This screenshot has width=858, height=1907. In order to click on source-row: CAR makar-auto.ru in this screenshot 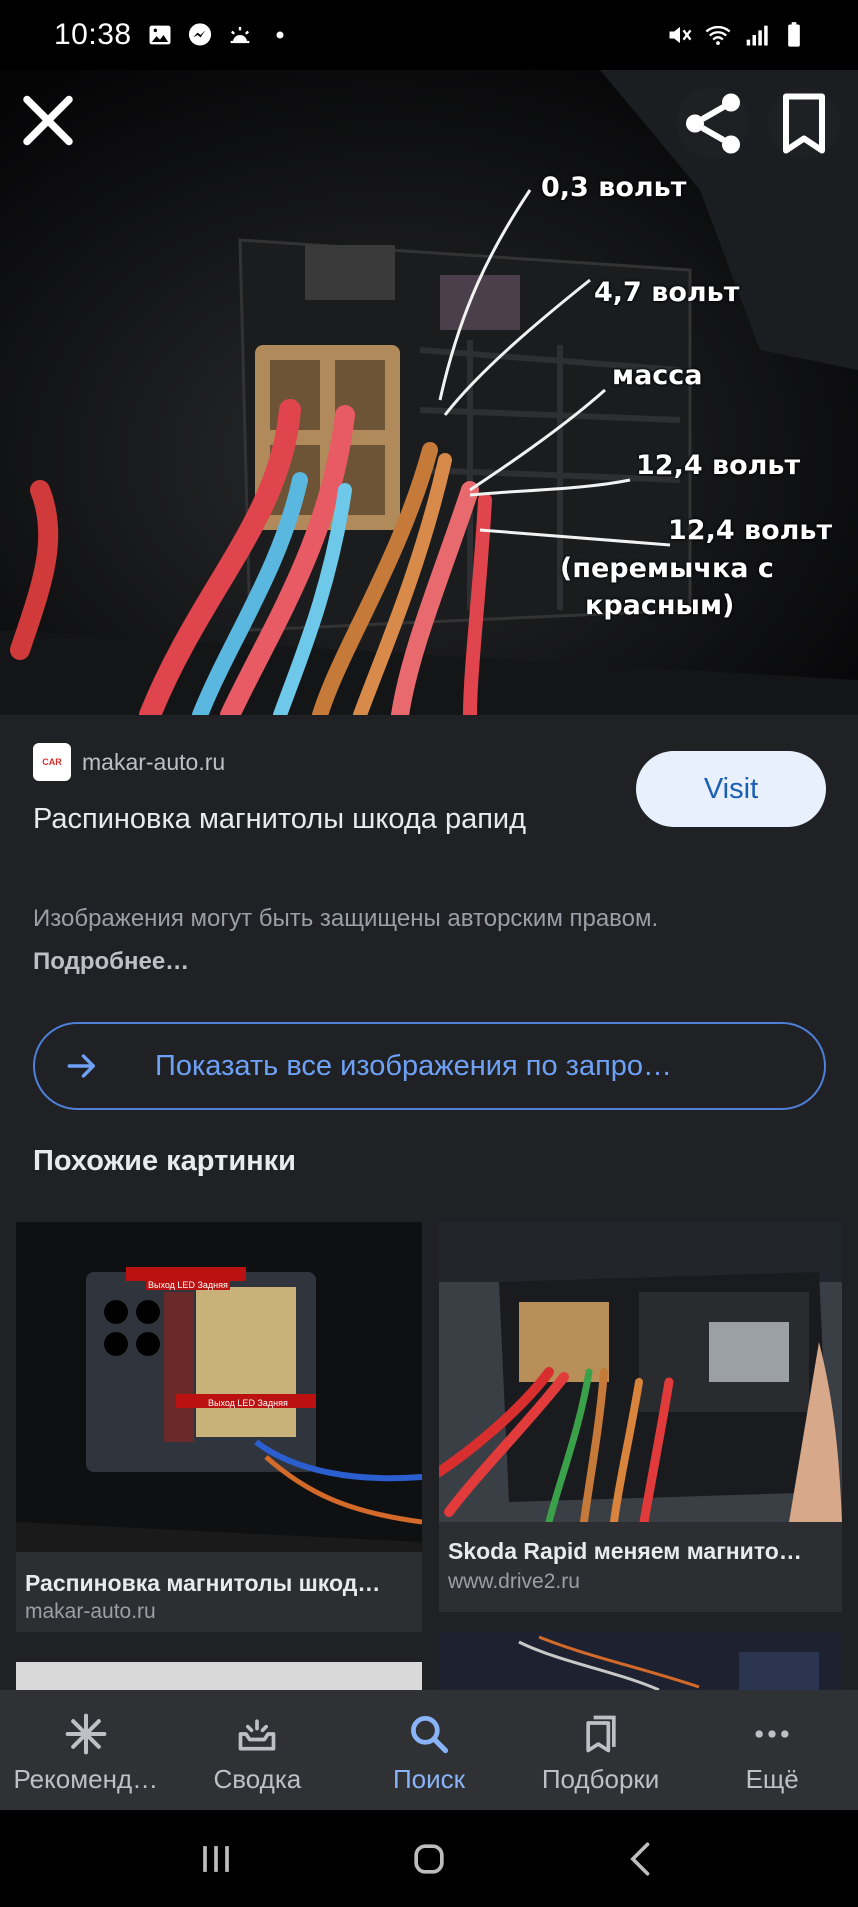, I will do `click(129, 762)`.